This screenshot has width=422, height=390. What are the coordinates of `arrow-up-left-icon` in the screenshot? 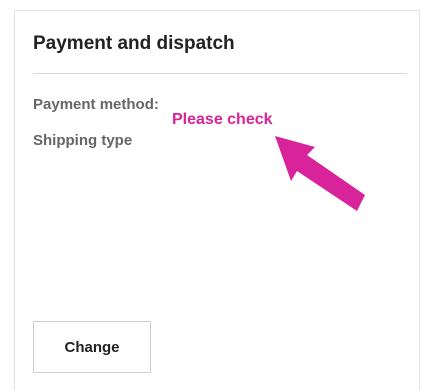 It's located at (320, 173).